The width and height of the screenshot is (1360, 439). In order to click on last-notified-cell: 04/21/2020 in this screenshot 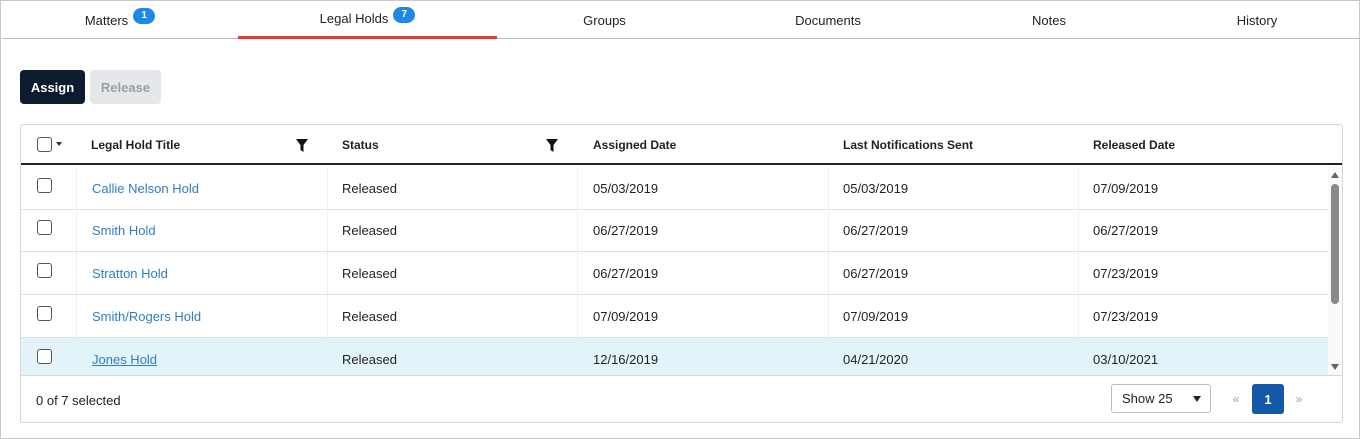, I will do `click(876, 359)`.